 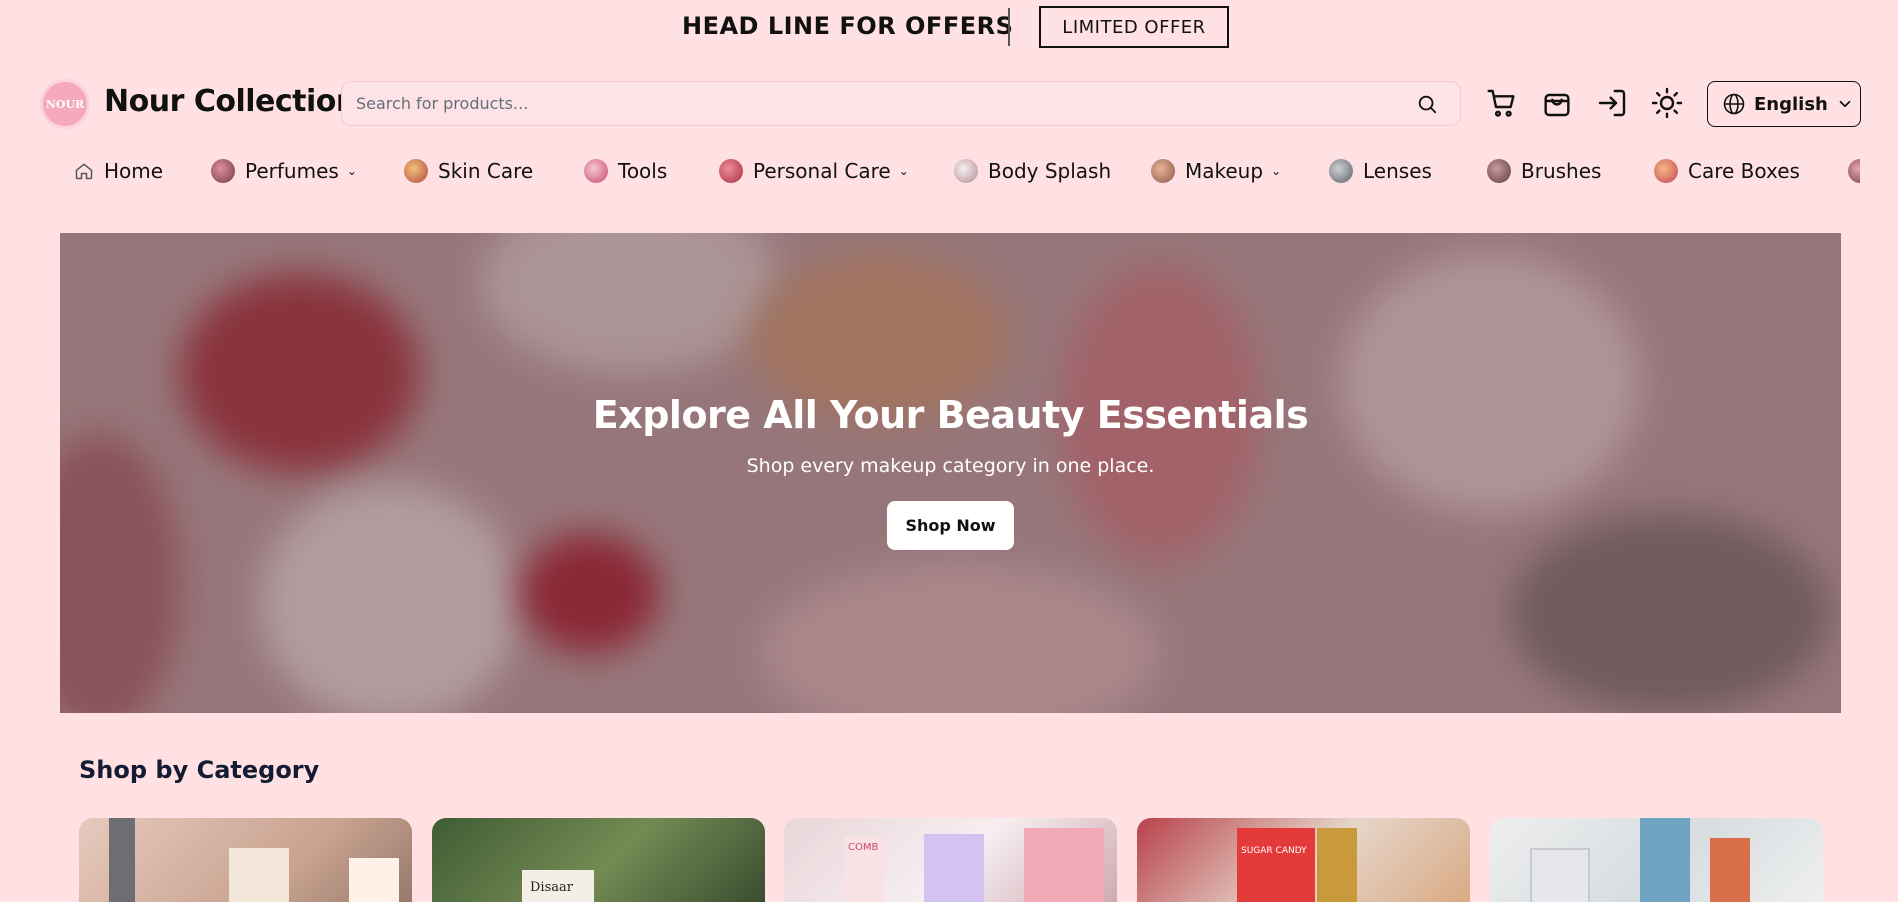 I want to click on nav-label: Tools, so click(x=643, y=171).